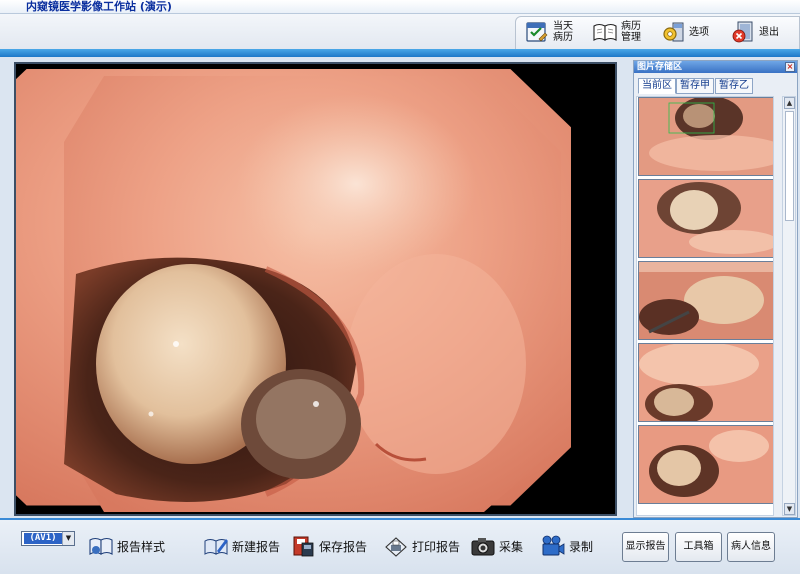 This screenshot has height=574, width=800. What do you see at coordinates (657, 86) in the screenshot?
I see `tab-current: 当前区` at bounding box center [657, 86].